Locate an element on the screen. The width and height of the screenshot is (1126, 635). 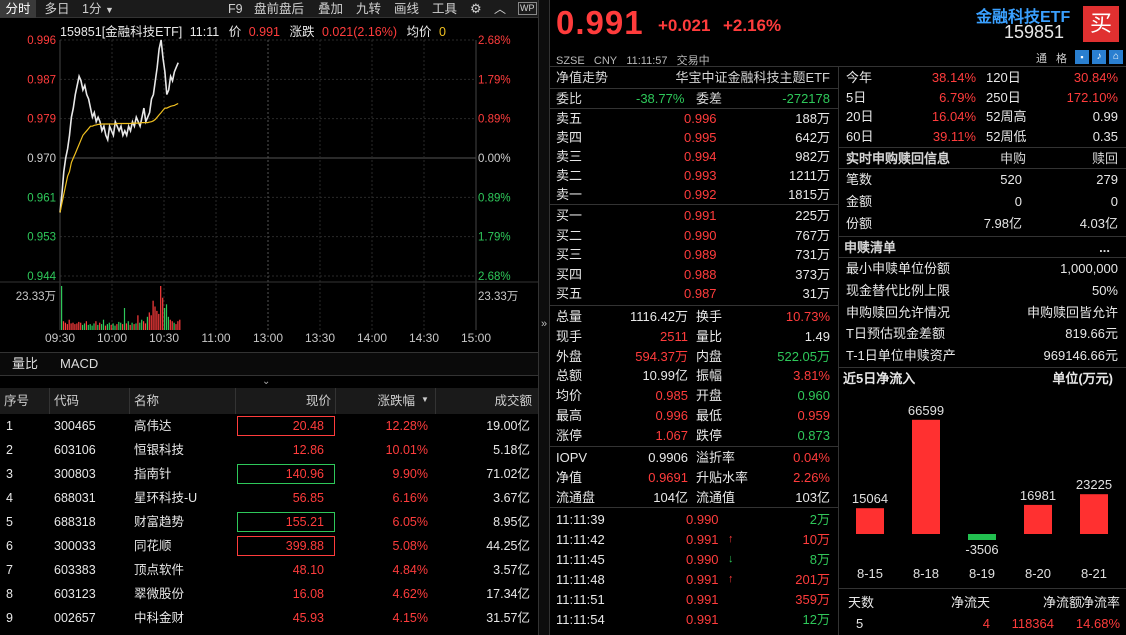
overlay-button: 叠加 is located at coordinates (330, 9).